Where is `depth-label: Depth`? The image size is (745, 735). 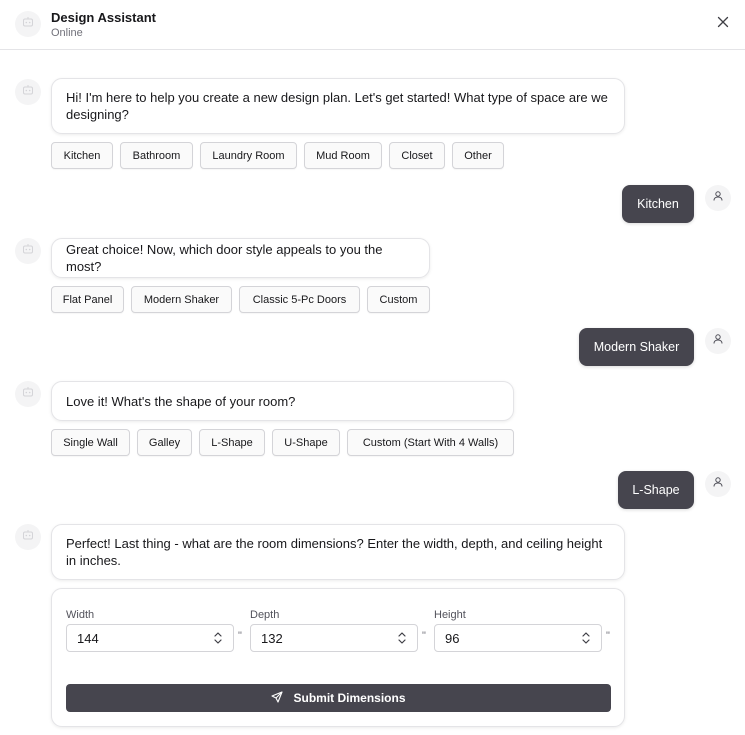
depth-label: Depth is located at coordinates (265, 615).